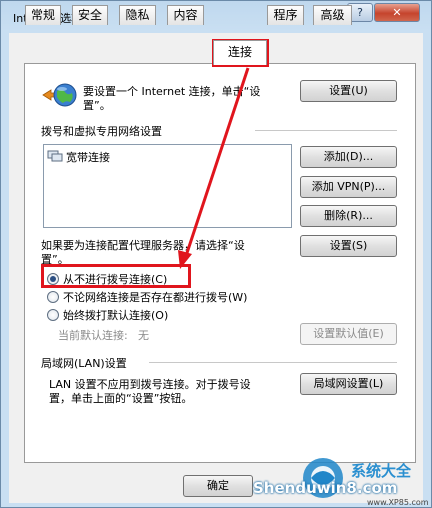 This screenshot has width=432, height=508. Describe the element at coordinates (325, 488) in the screenshot. I see `watermark-brand-en: Shenduwin8.com` at that location.